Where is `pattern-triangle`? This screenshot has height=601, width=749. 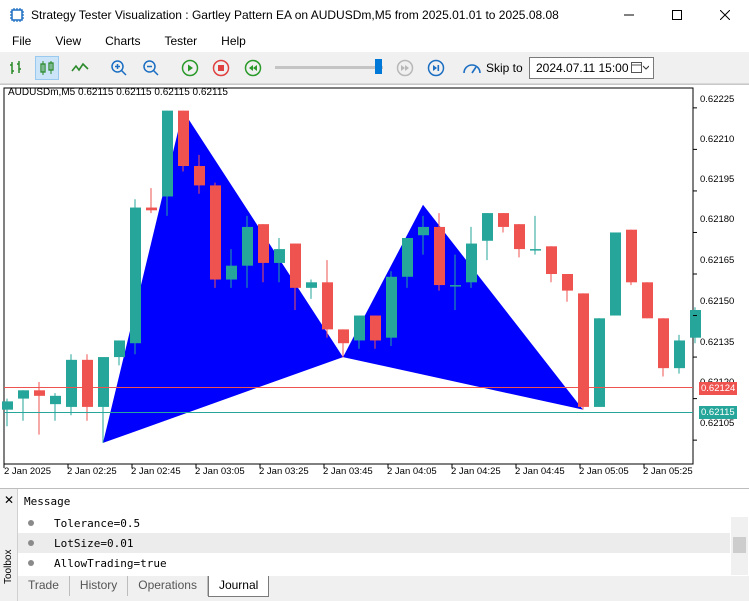
pattern-triangle is located at coordinates (463, 307).